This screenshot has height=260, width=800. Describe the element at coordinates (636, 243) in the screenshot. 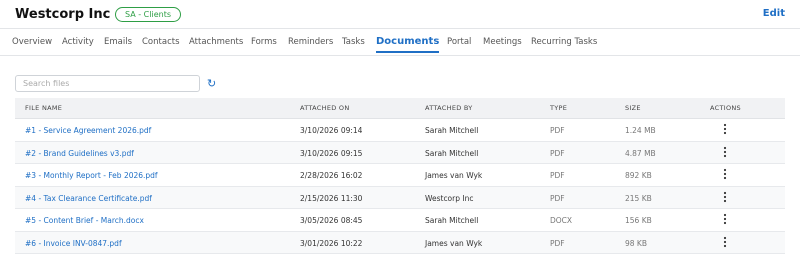

I see `file-size: 98 KB` at that location.